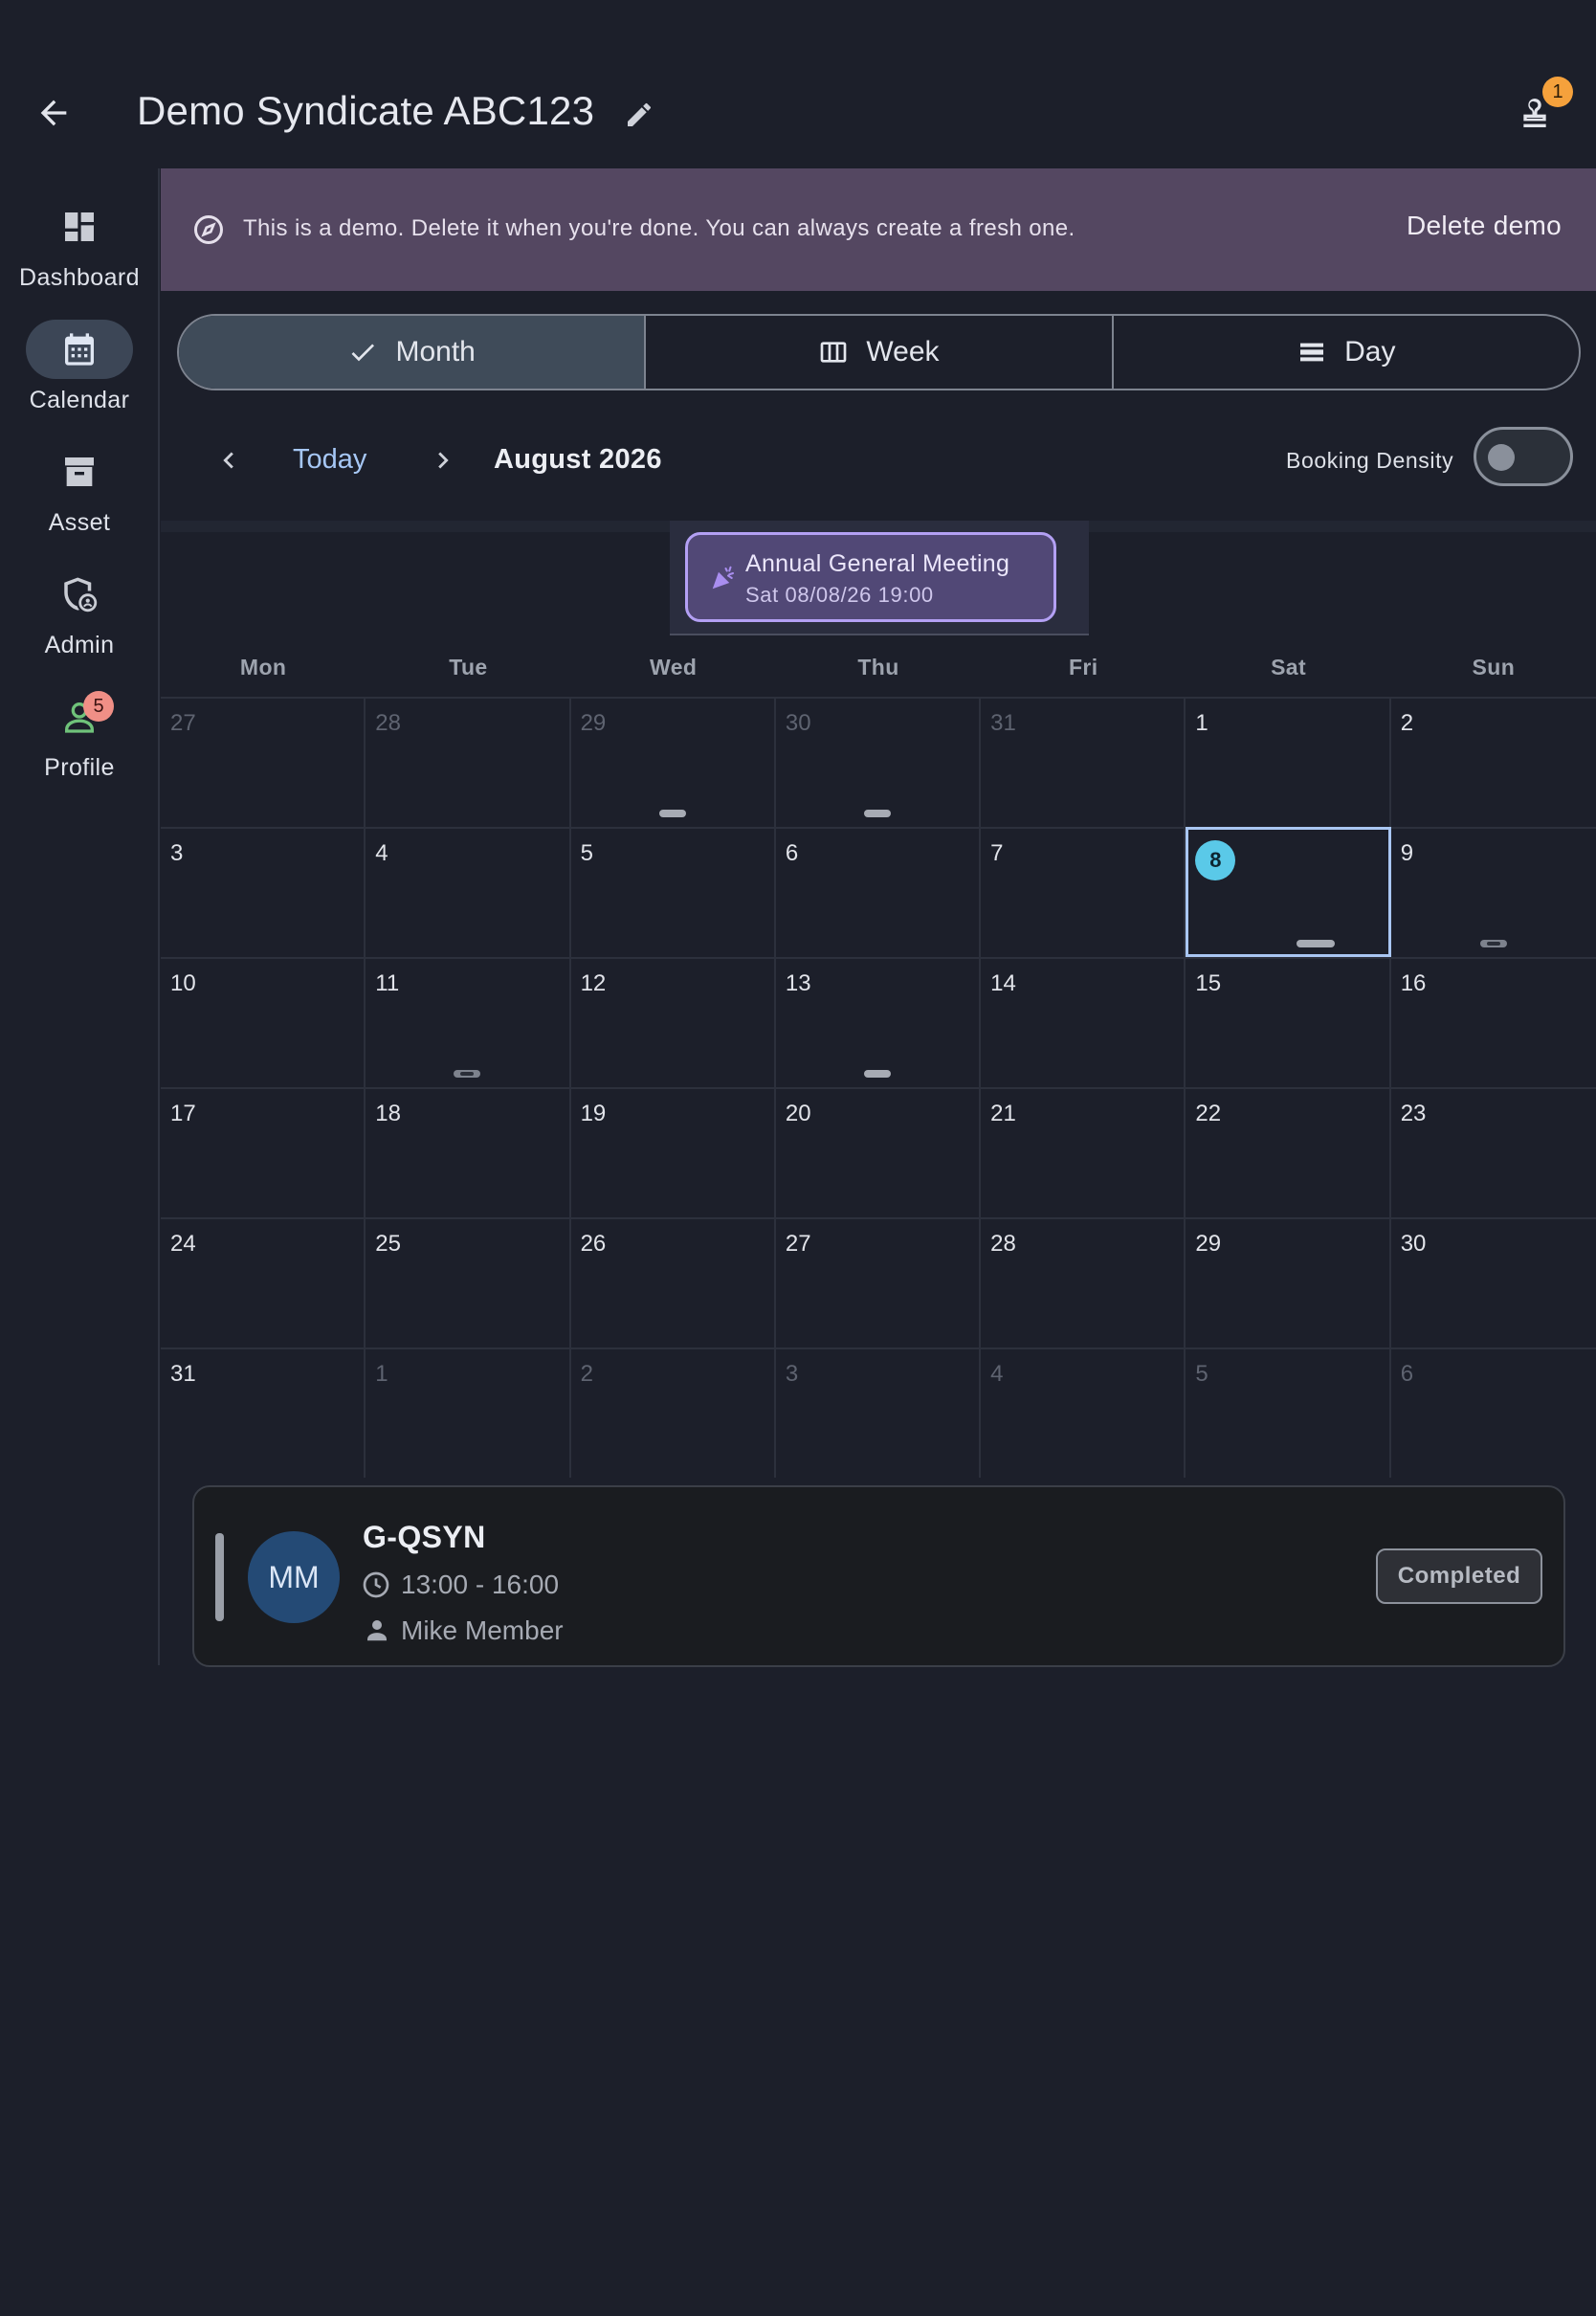 This screenshot has height=2316, width=1596. Describe the element at coordinates (425, 1537) in the screenshot. I see `booking-aircraft: G-QSYN` at that location.